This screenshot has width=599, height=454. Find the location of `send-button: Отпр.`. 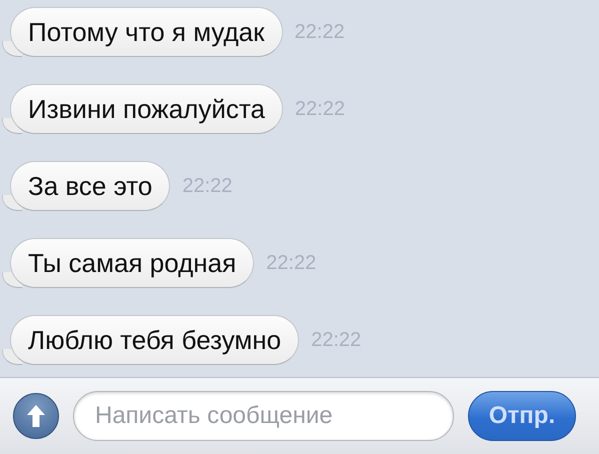

send-button: Отпр. is located at coordinates (522, 416).